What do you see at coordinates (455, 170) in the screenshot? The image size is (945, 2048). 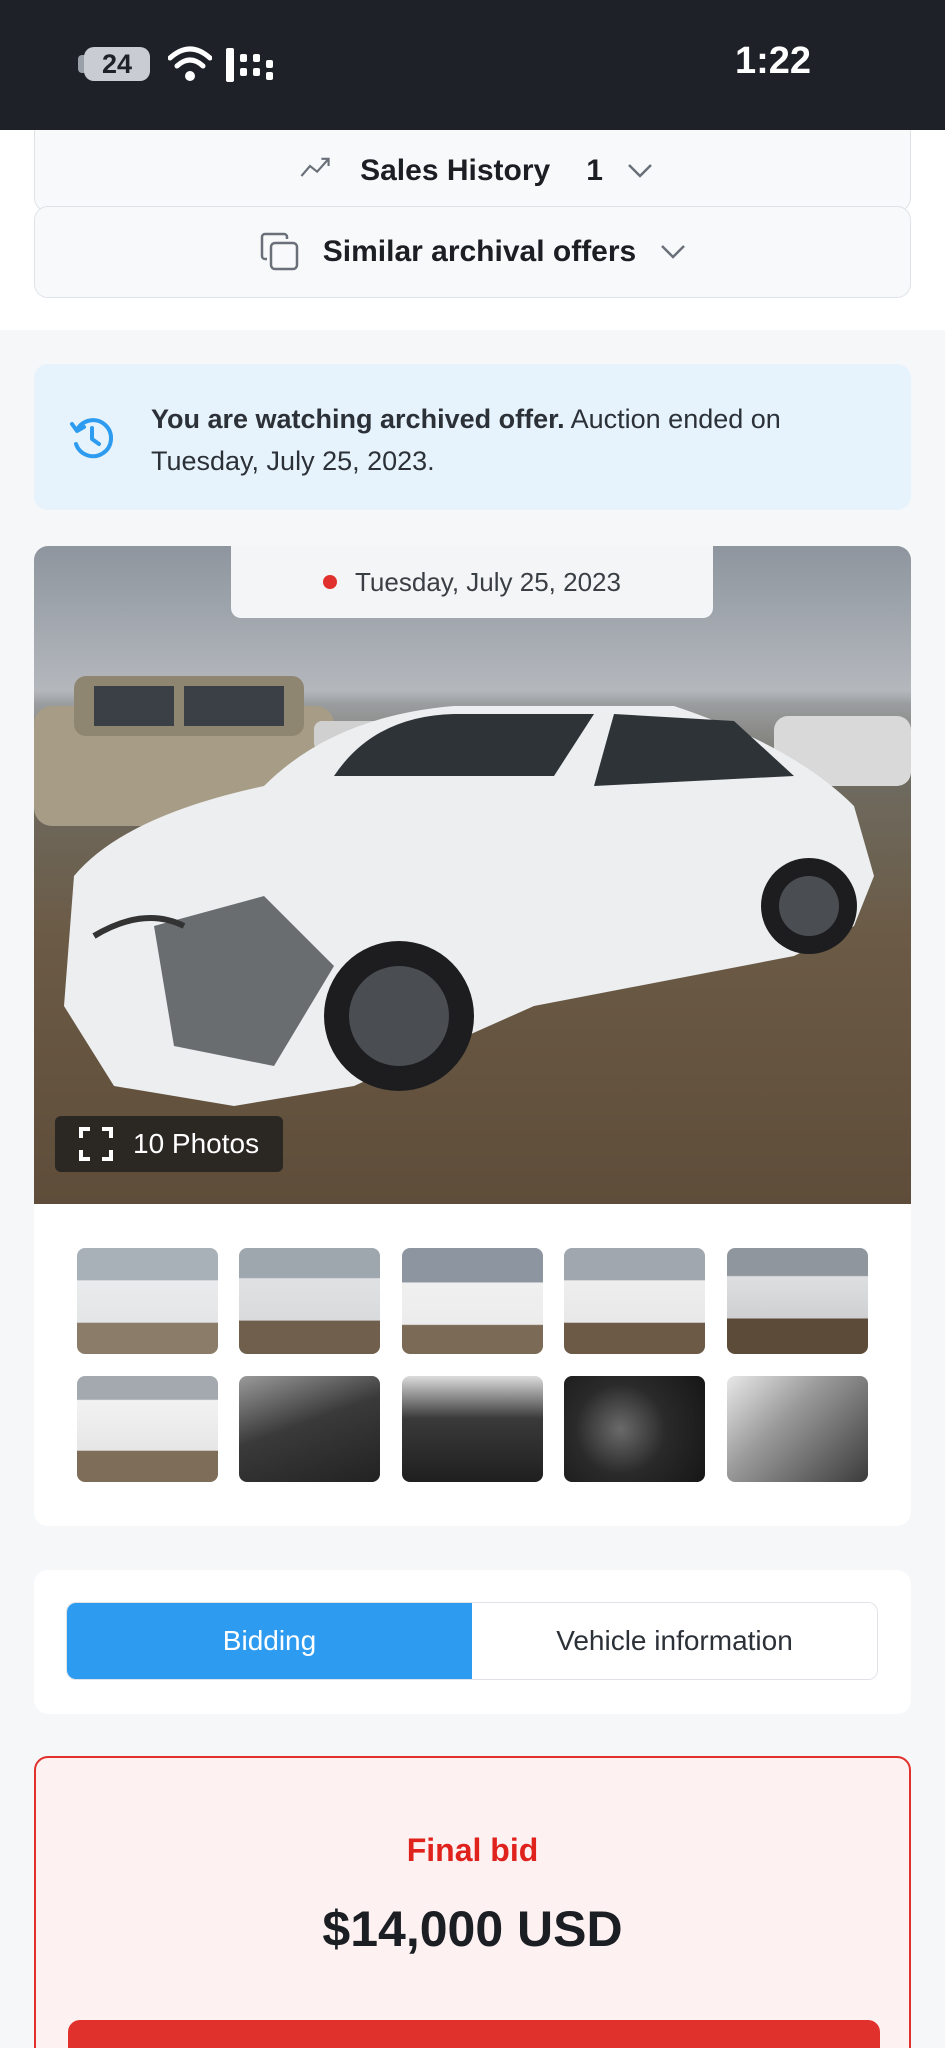 I see `sales-history-label: Sales History` at bounding box center [455, 170].